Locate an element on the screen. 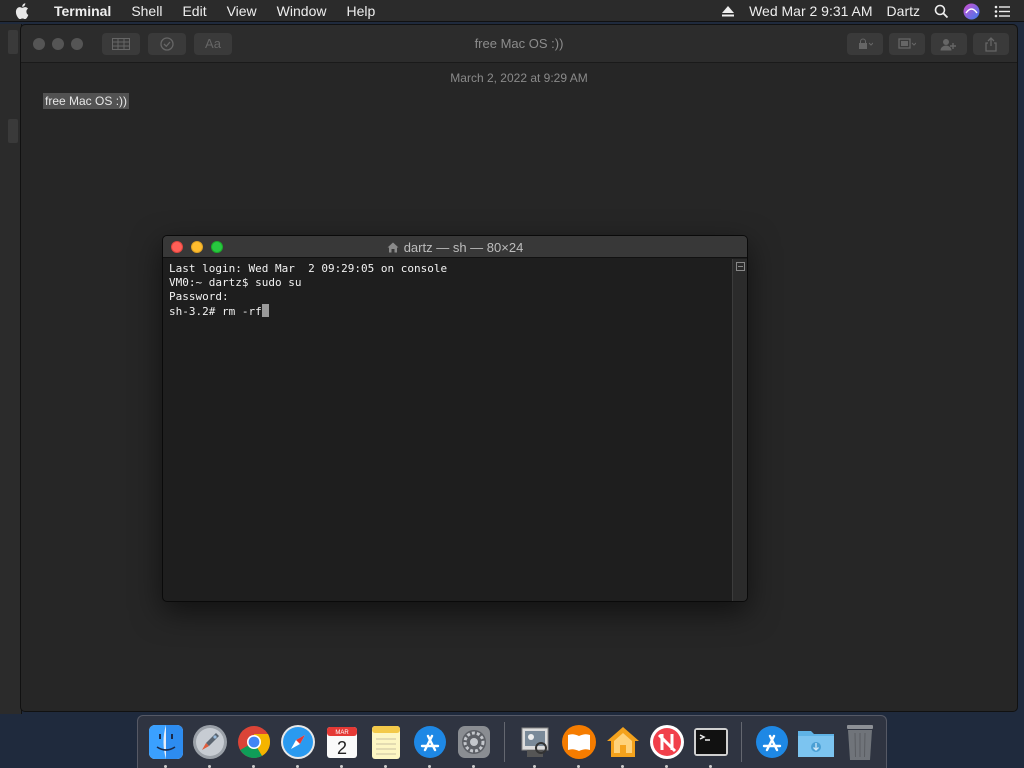 The image size is (1024, 768). terminal-prompt-line: sh-3.2# rm -rf is located at coordinates (447, 311).